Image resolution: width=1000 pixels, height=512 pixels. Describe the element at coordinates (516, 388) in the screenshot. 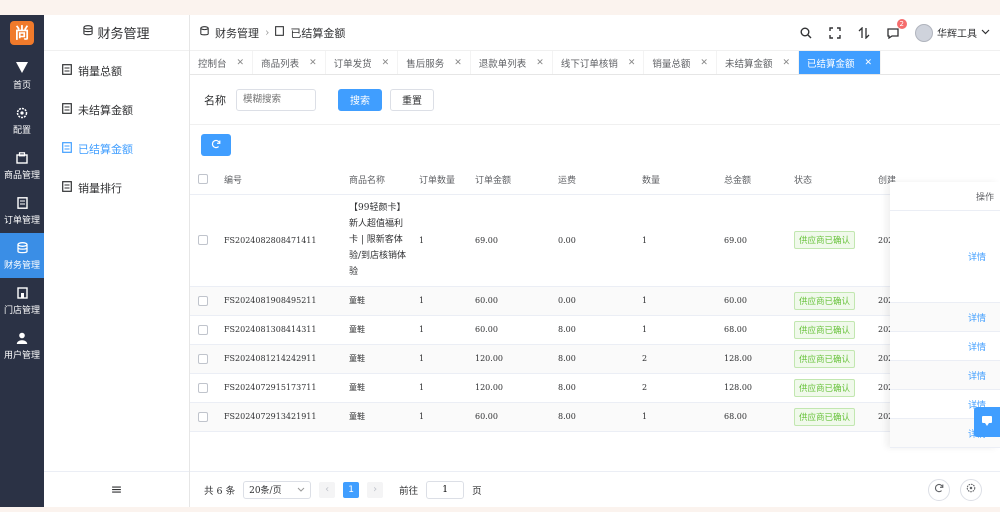

I see `cell-order-amount: 120.00` at that location.